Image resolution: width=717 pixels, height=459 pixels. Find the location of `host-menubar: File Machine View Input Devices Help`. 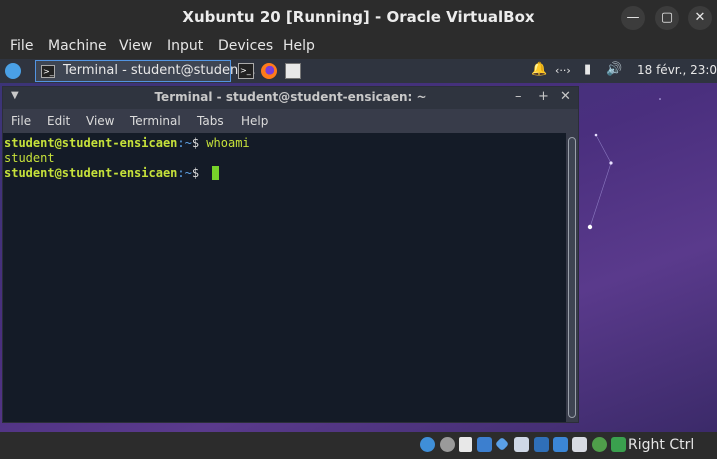

host-menubar: File Machine View Input Devices Help is located at coordinates (358, 47).